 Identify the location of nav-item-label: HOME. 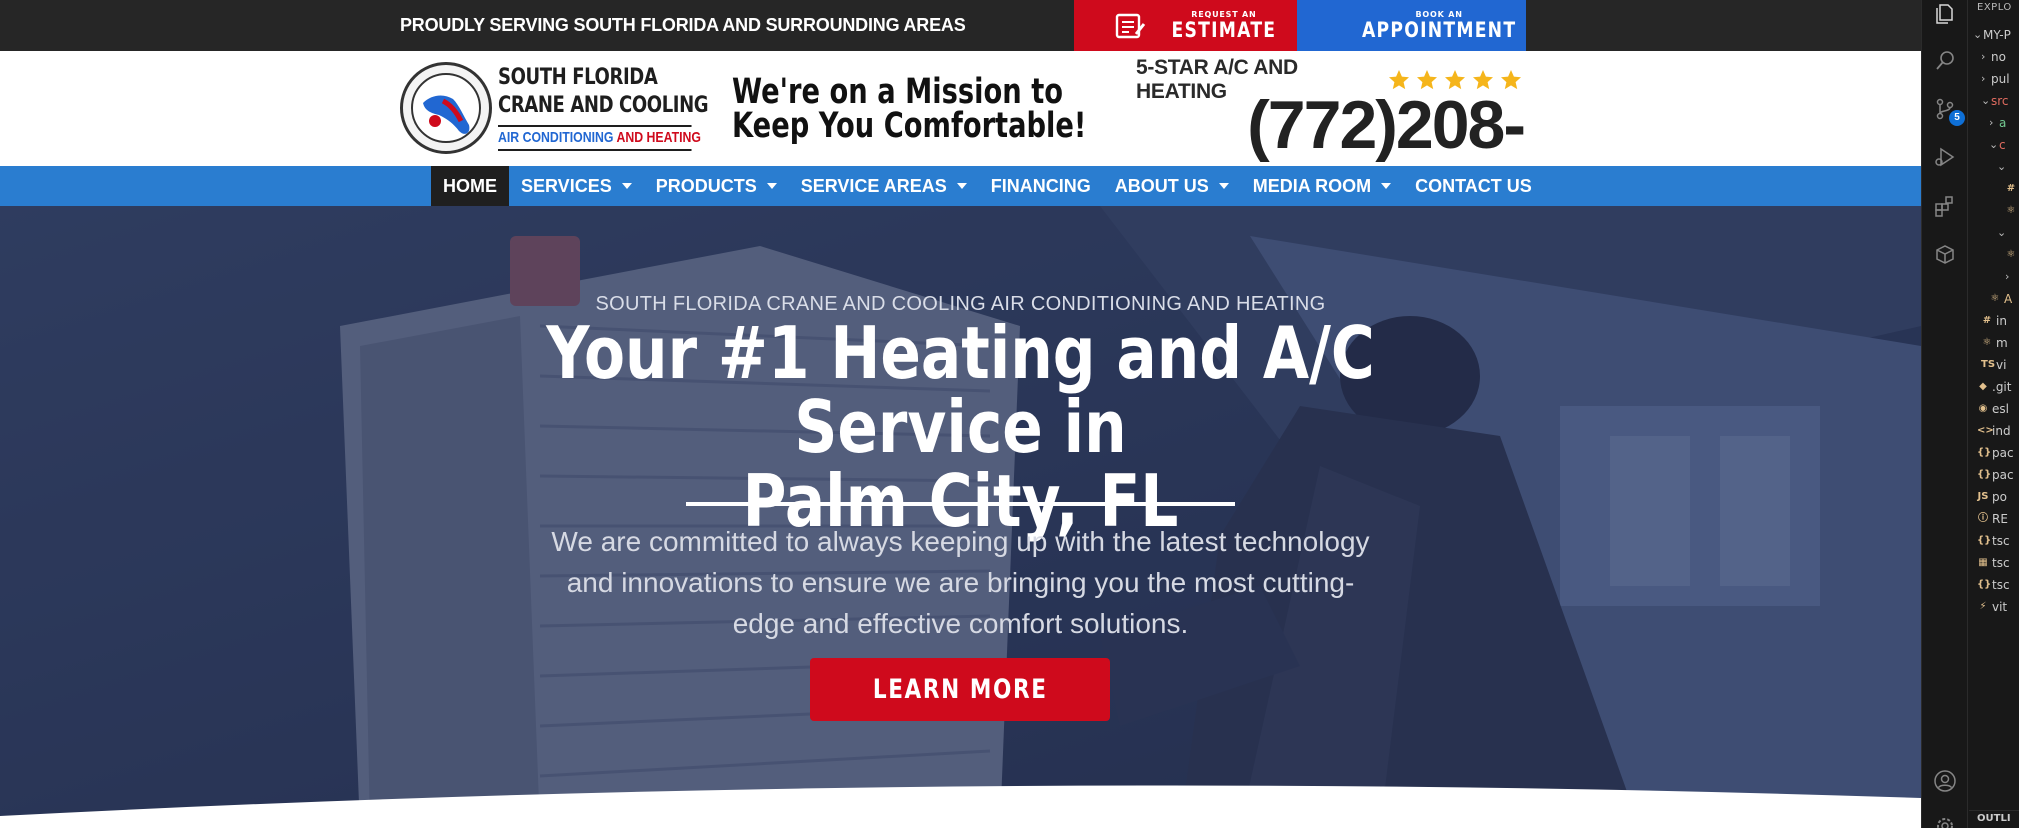
(470, 186).